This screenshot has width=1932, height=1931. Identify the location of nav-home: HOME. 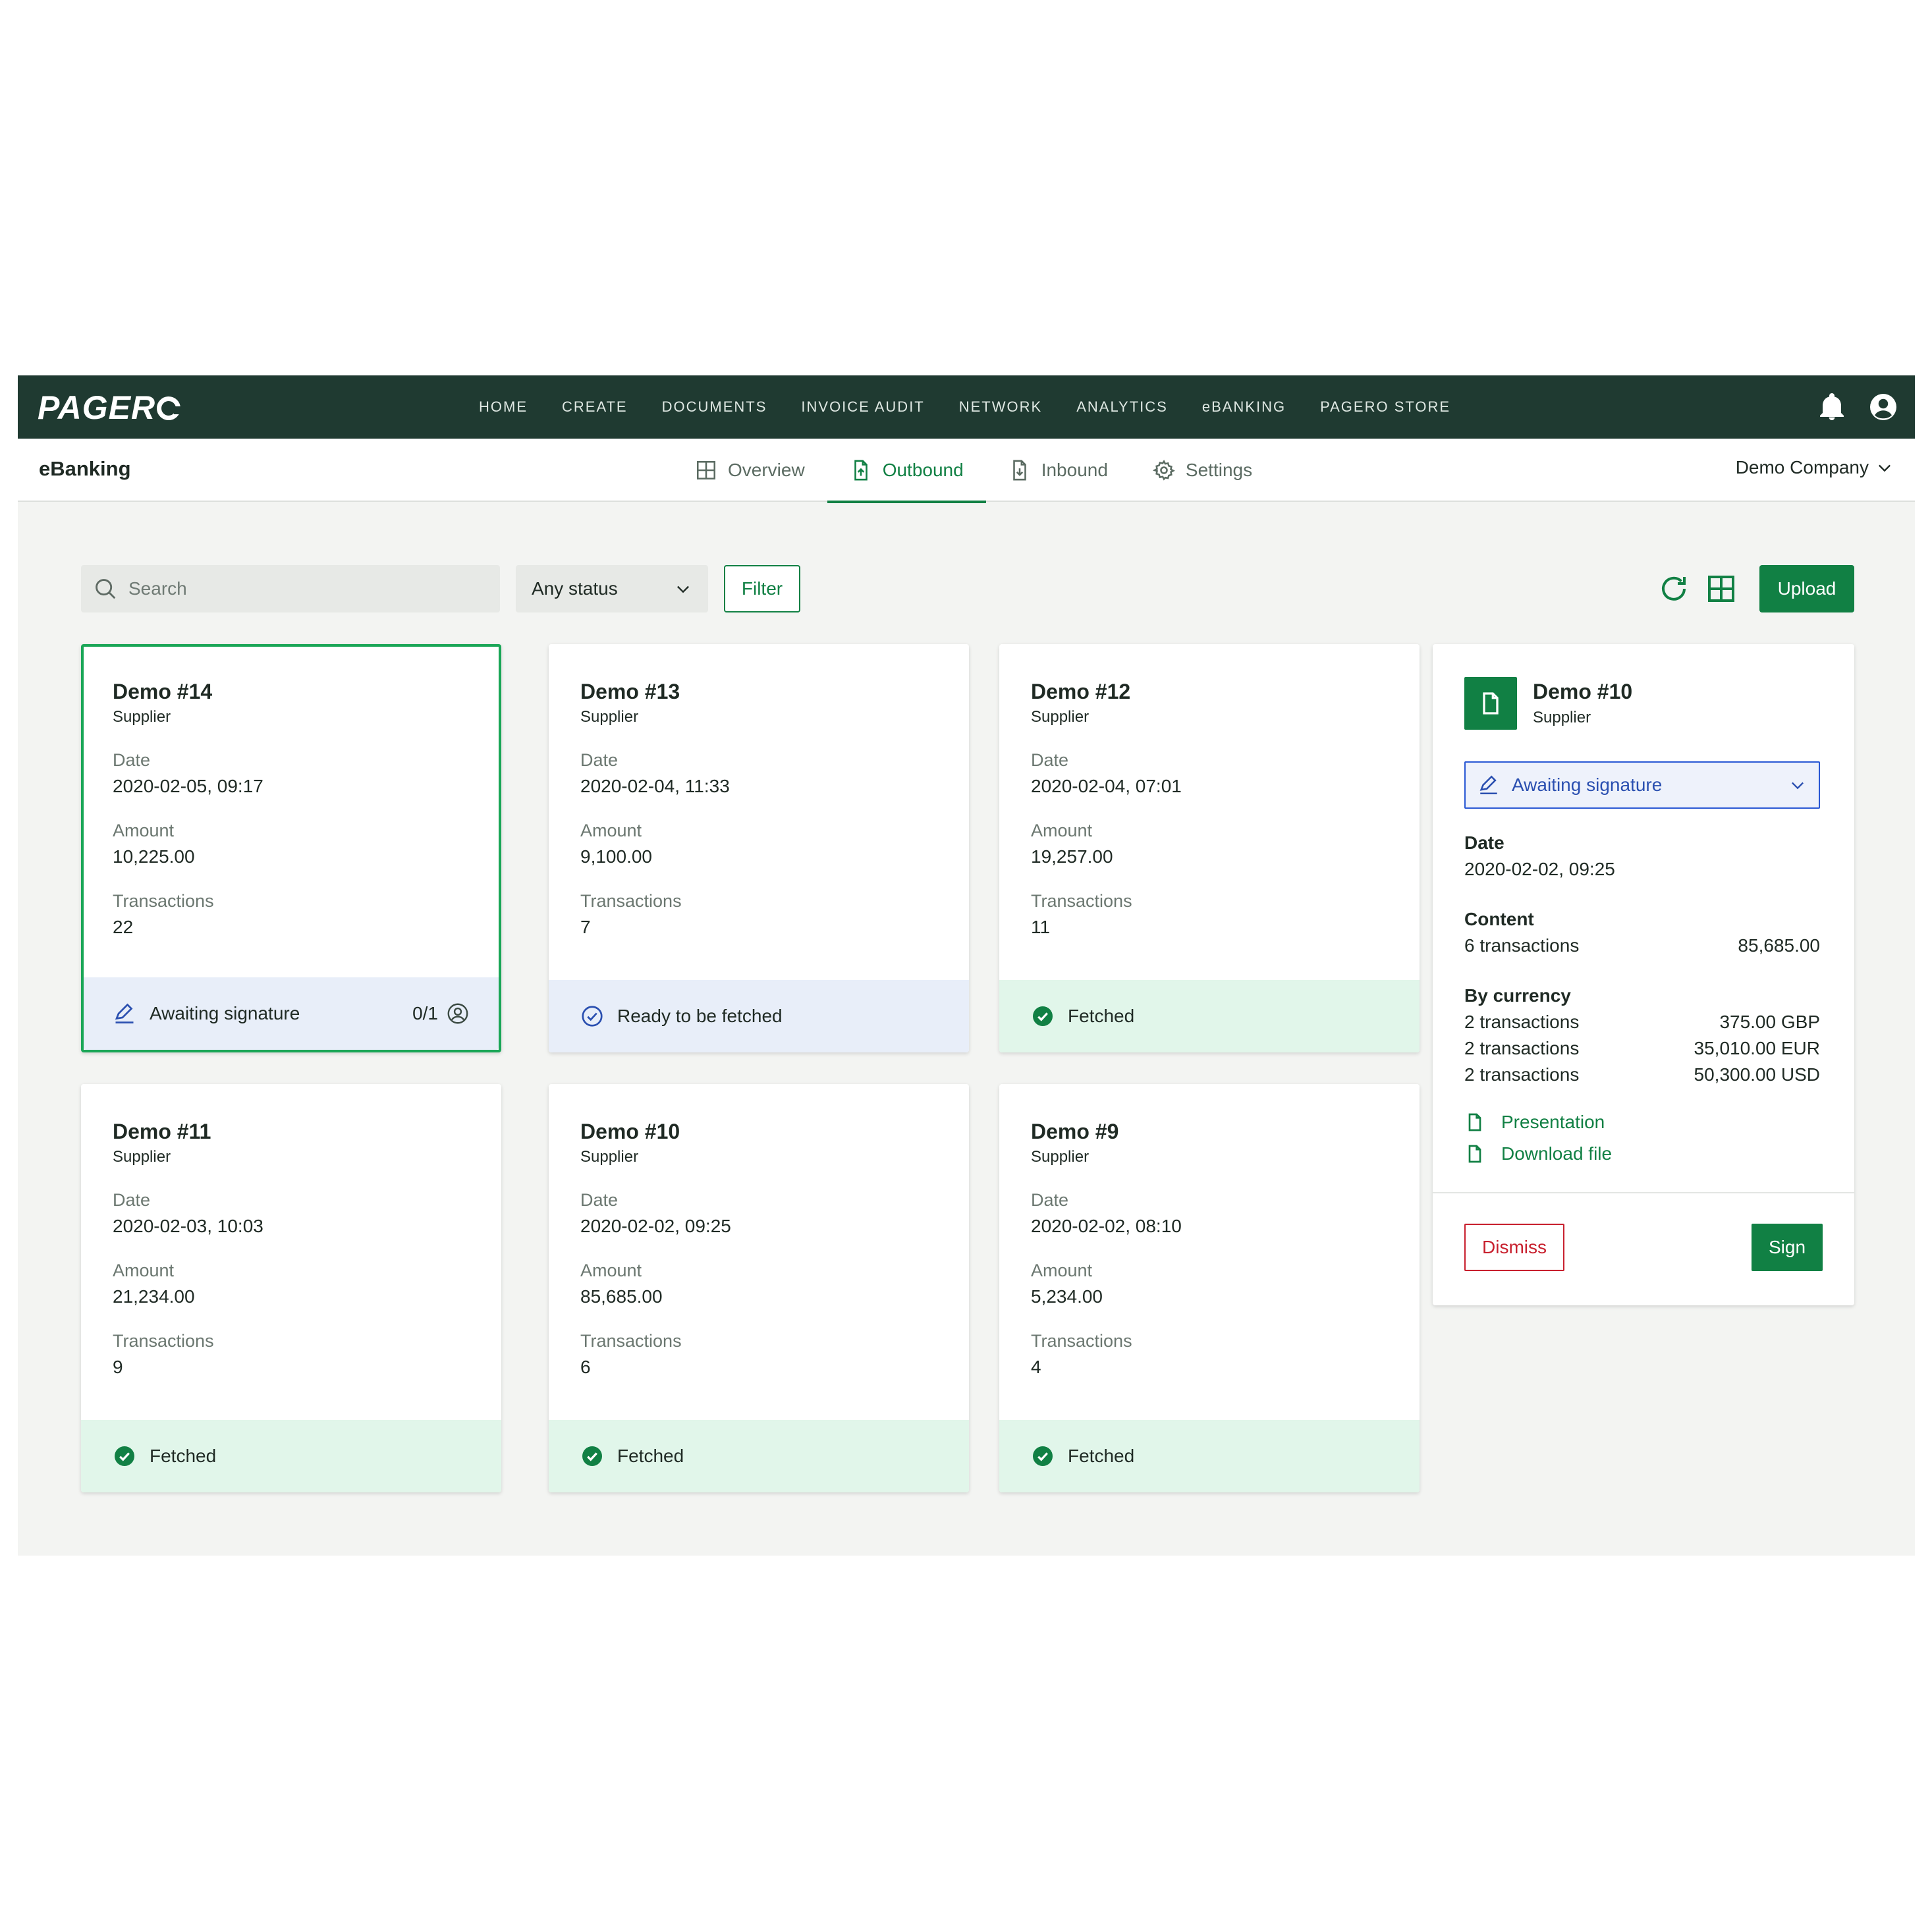
(504, 407).